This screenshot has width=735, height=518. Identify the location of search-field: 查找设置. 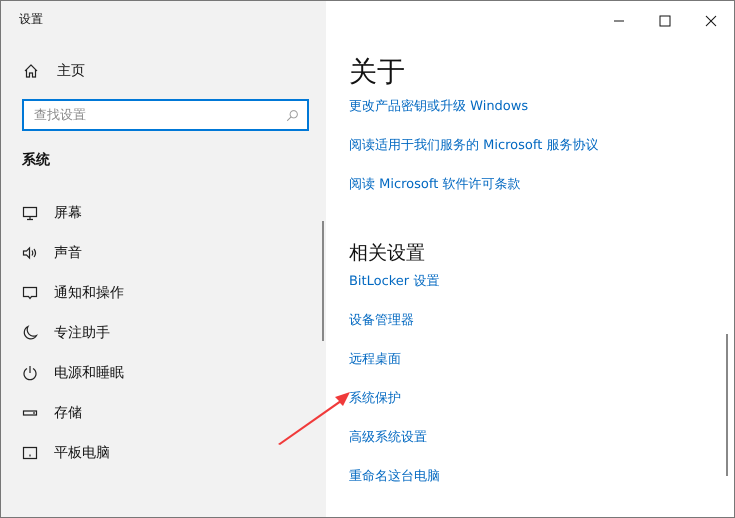
(165, 115).